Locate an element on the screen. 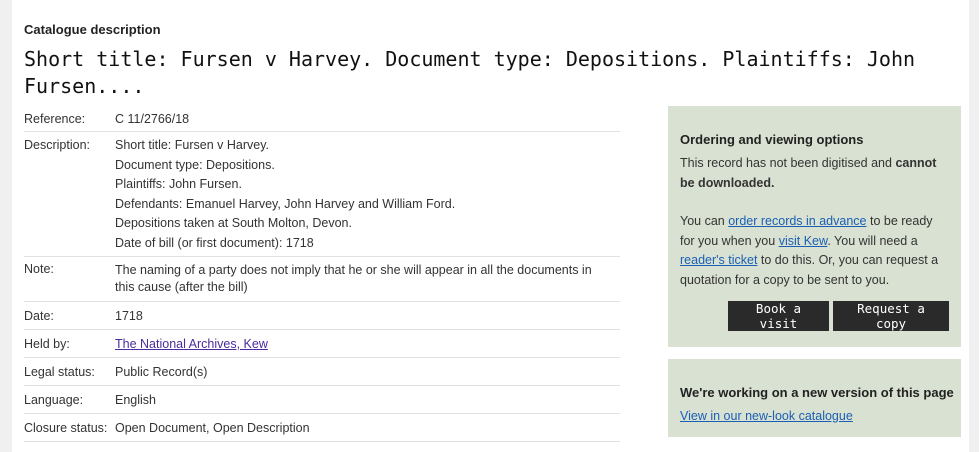 This screenshot has height=452, width=979. description-line: Plaintiffs: John Fursen. is located at coordinates (178, 184).